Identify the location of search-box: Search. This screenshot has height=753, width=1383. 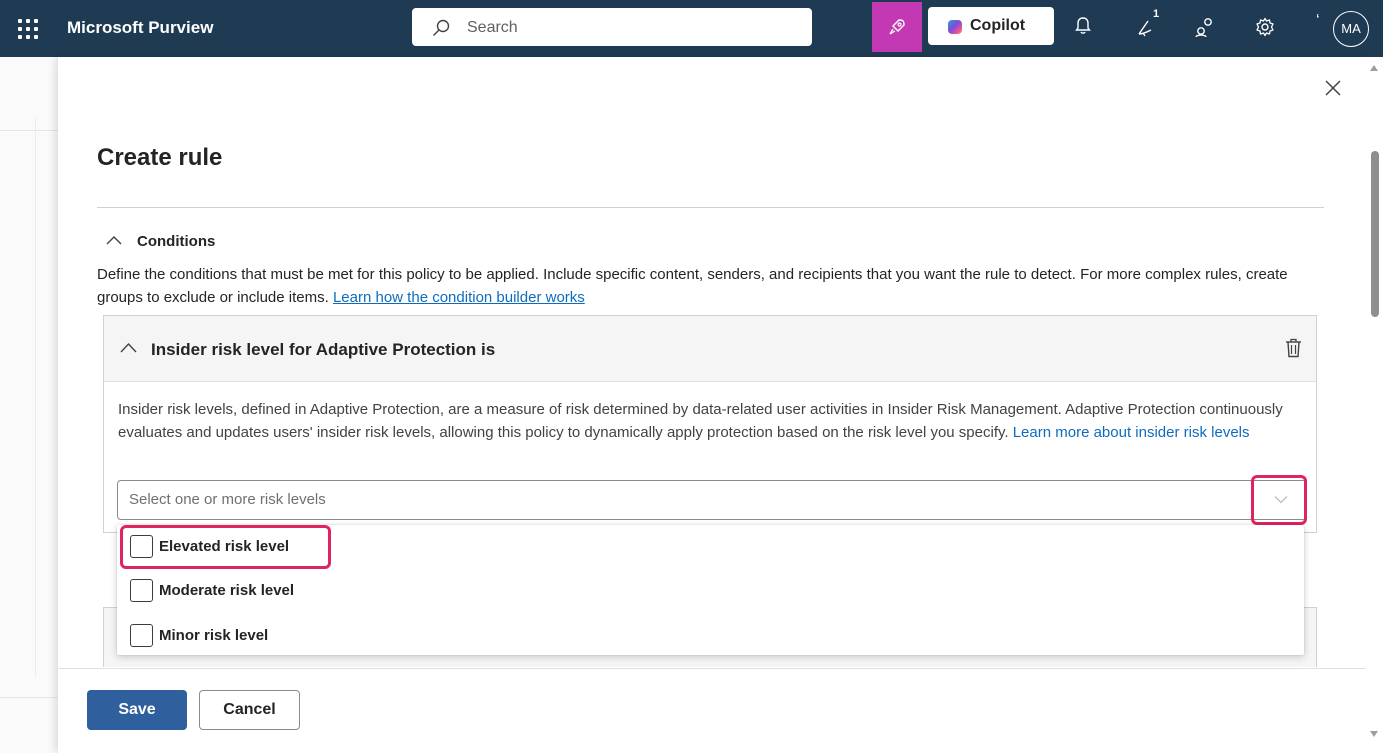
(612, 27).